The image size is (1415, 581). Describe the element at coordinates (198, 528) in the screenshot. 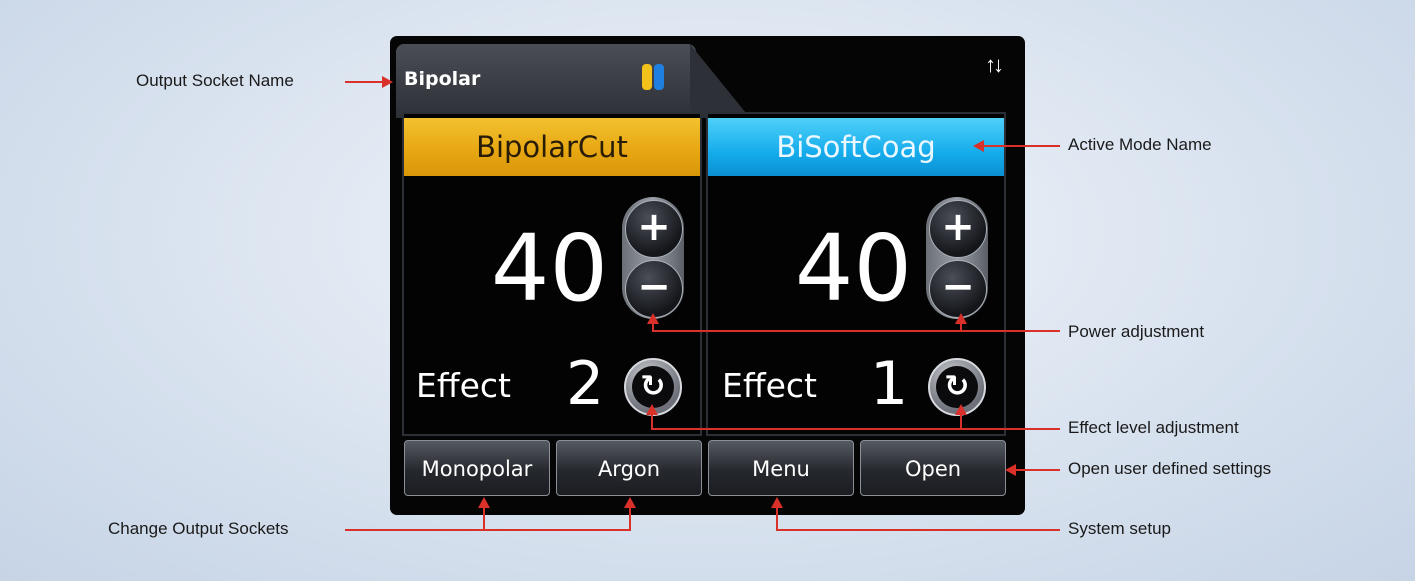

I see `callout-change-output-sockets: Change Output Sockets` at that location.